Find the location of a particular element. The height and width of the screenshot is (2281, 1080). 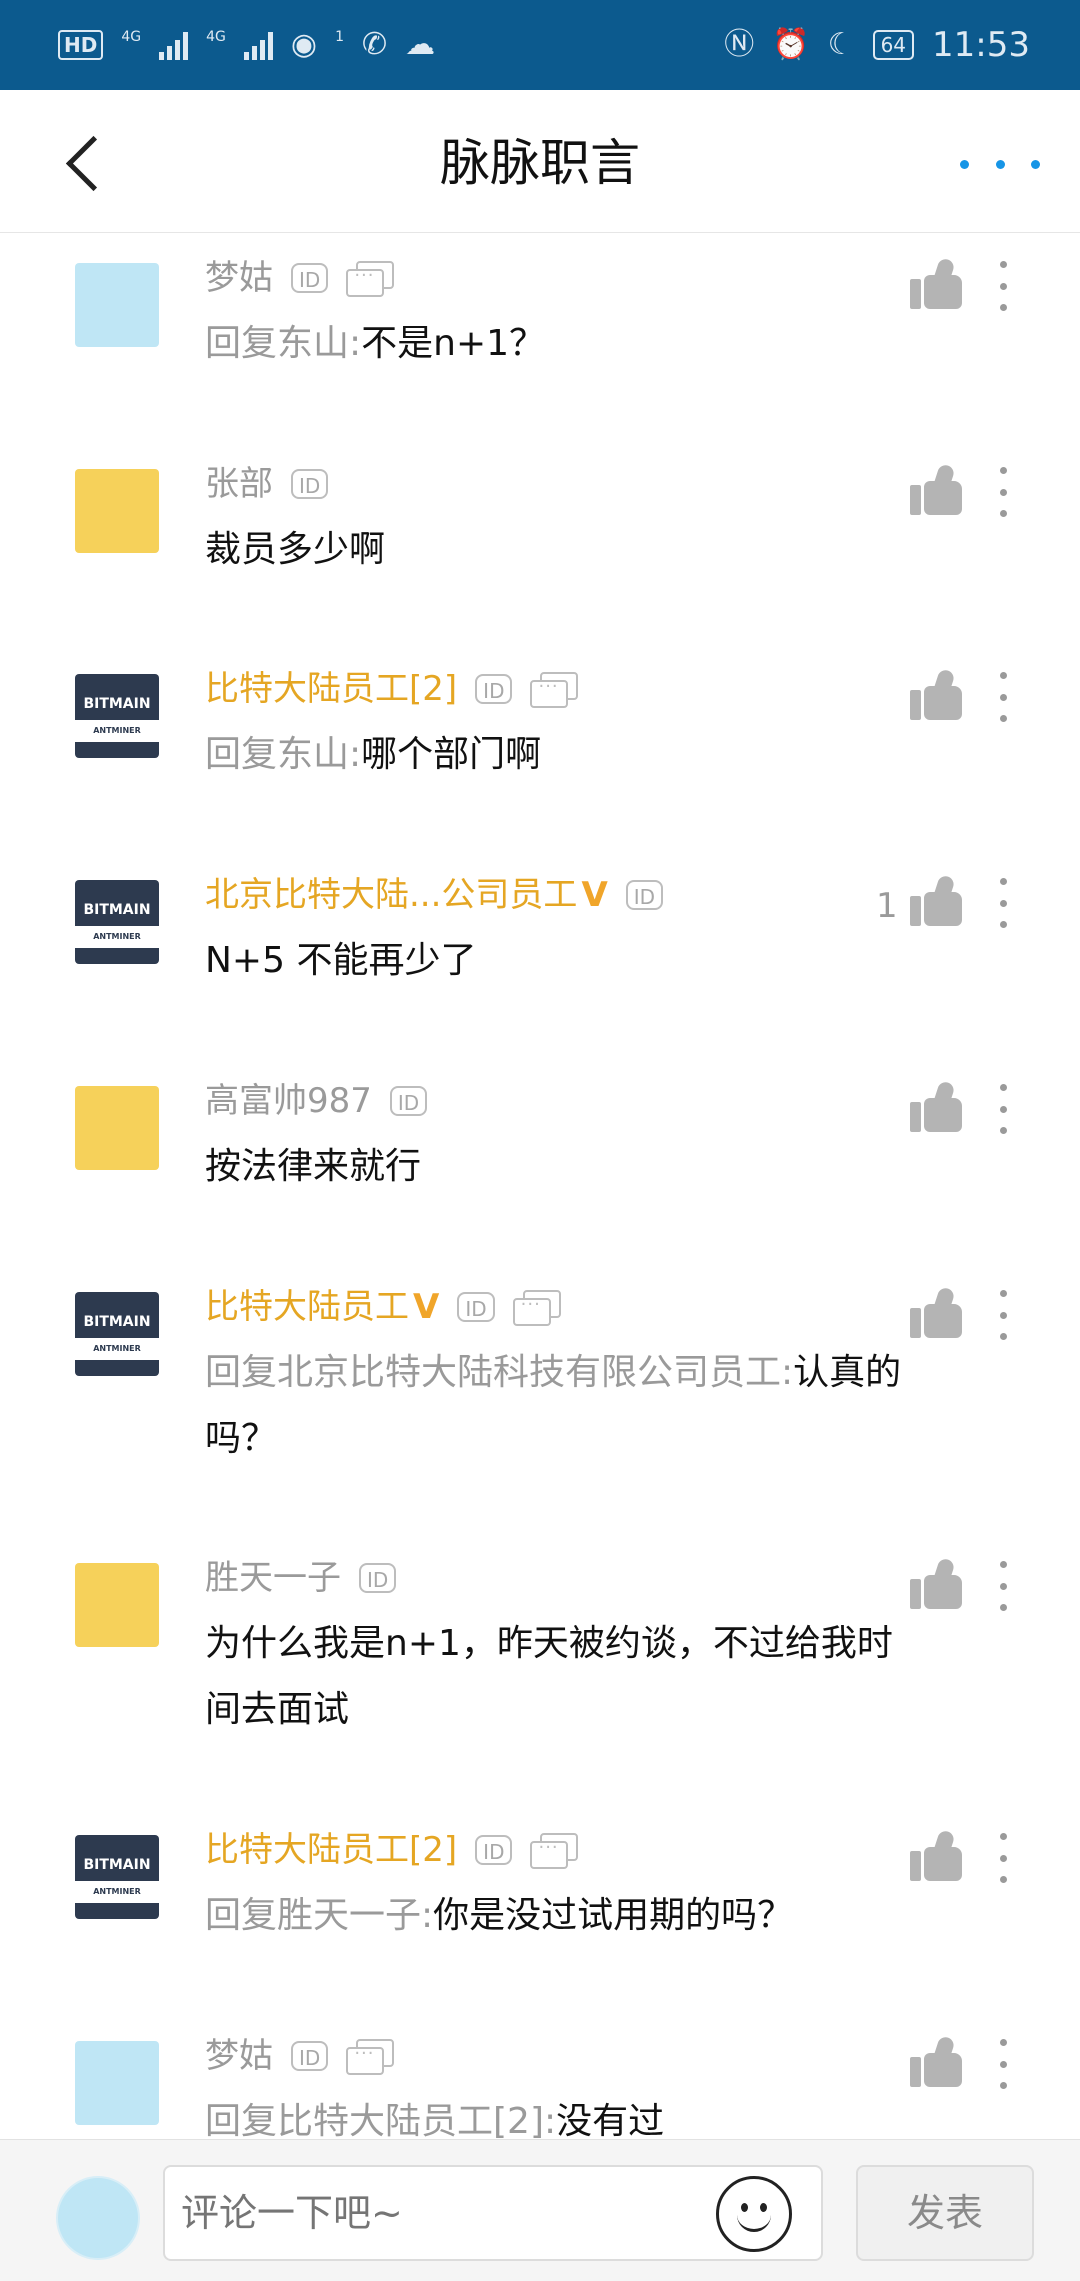

comment-text: 回复东山:哪个部门啊 is located at coordinates (565, 755).